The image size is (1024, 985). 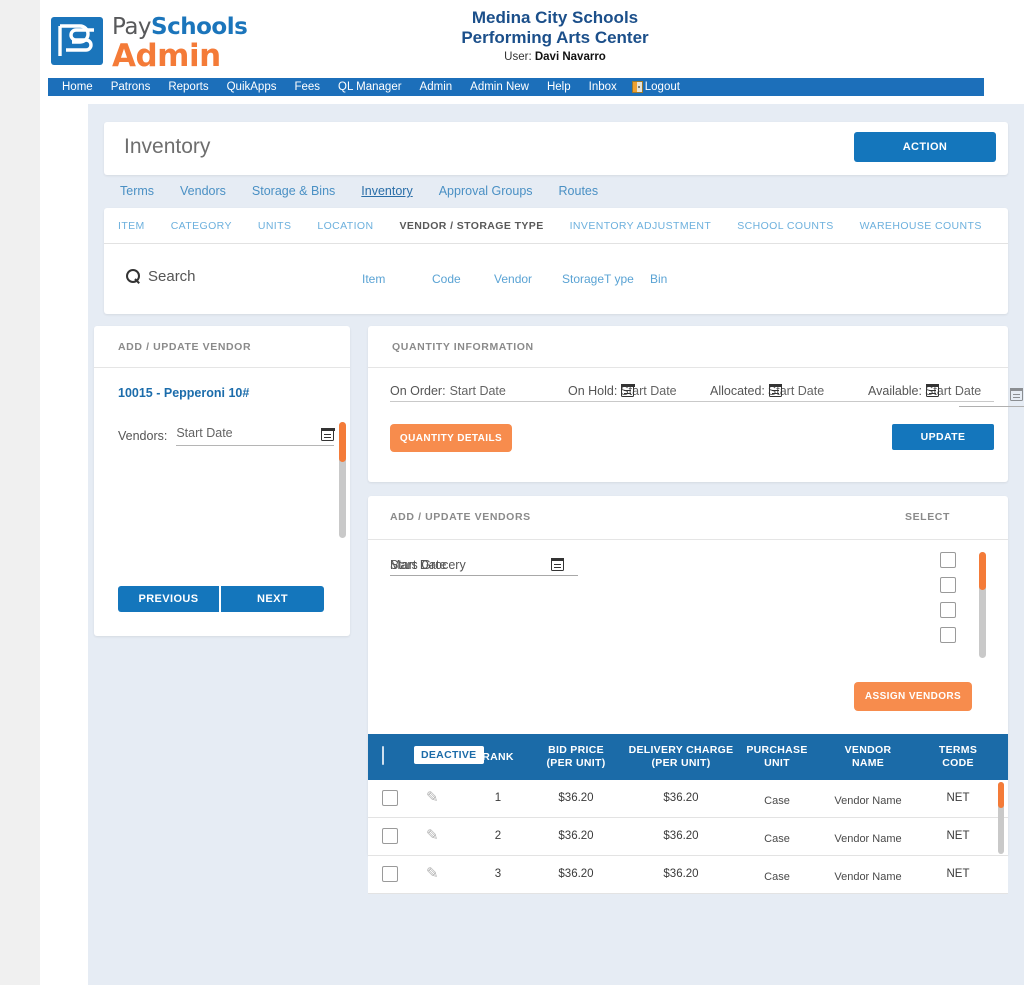 I want to click on select-all-checkbox, so click(x=383, y=755).